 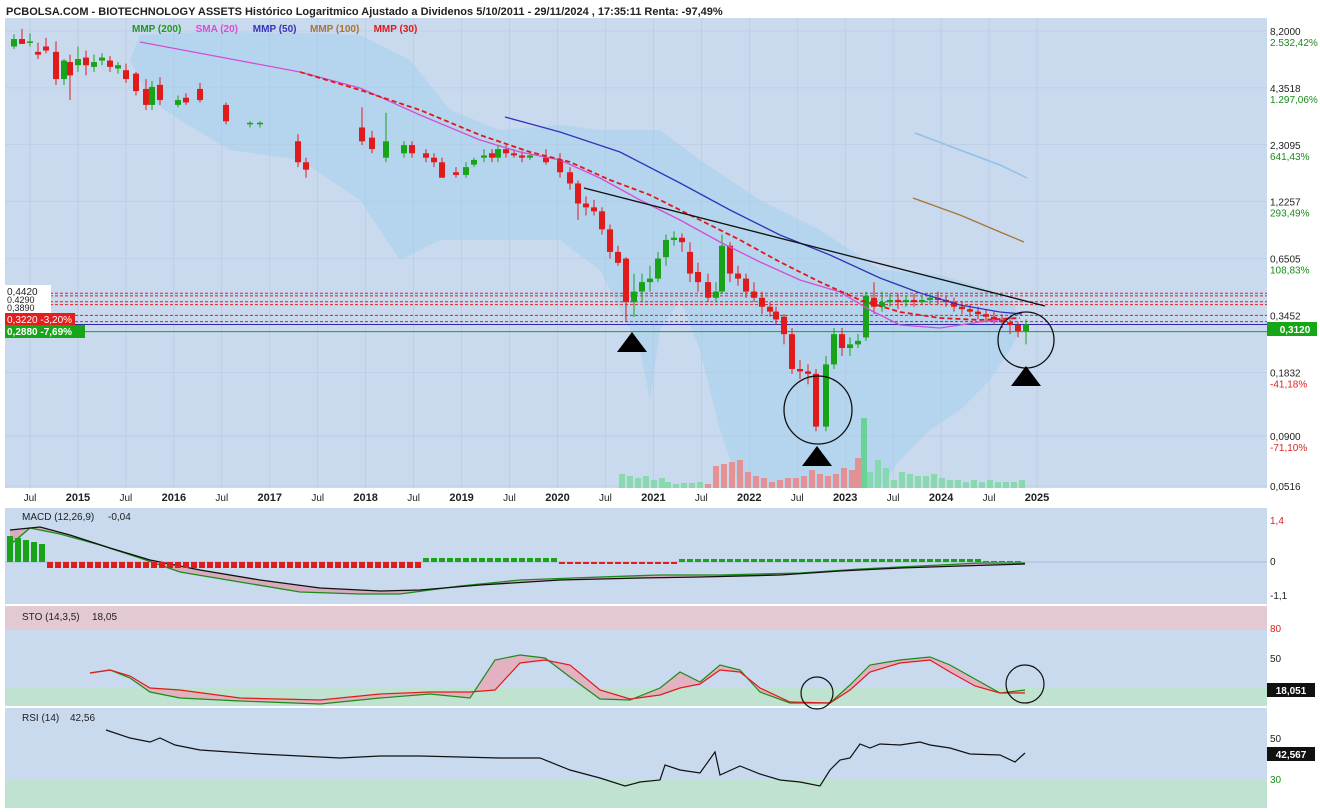 I want to click on price-tick-label: 0,0900, so click(x=1285, y=437).